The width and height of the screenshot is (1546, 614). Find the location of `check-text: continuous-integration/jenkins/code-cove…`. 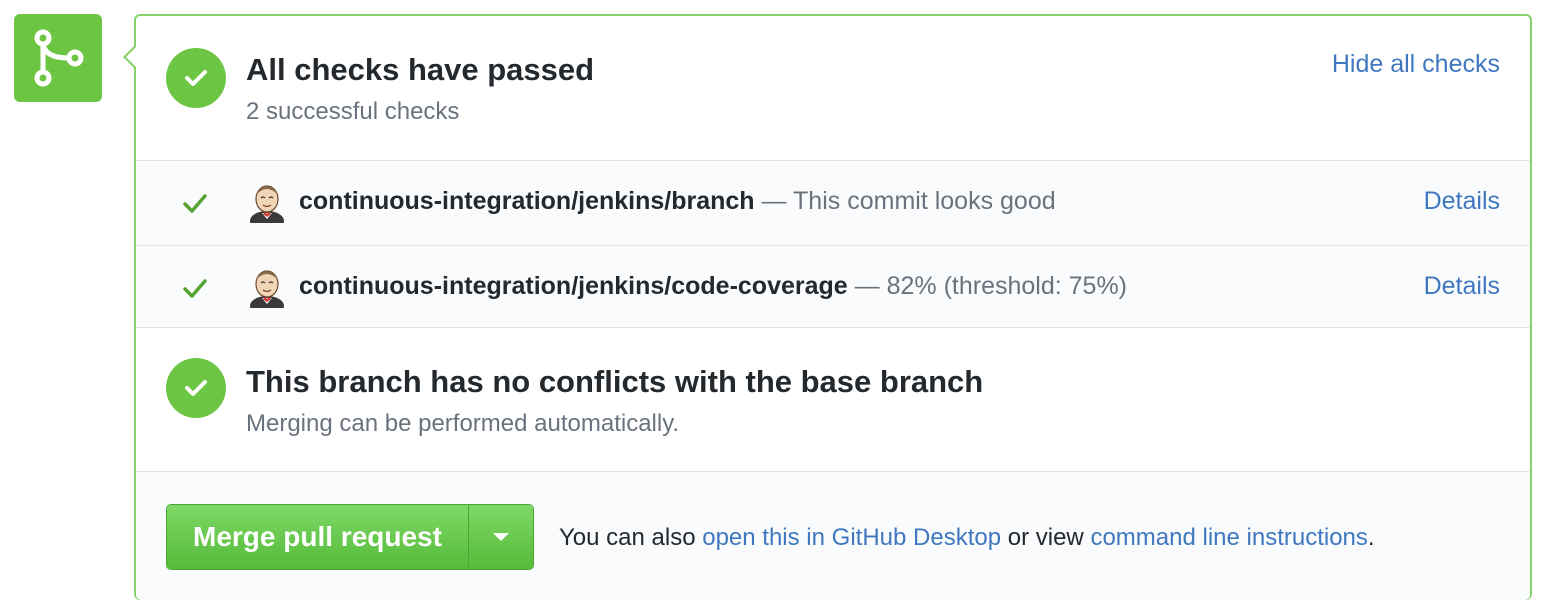

check-text: continuous-integration/jenkins/code-cove… is located at coordinates (713, 286).